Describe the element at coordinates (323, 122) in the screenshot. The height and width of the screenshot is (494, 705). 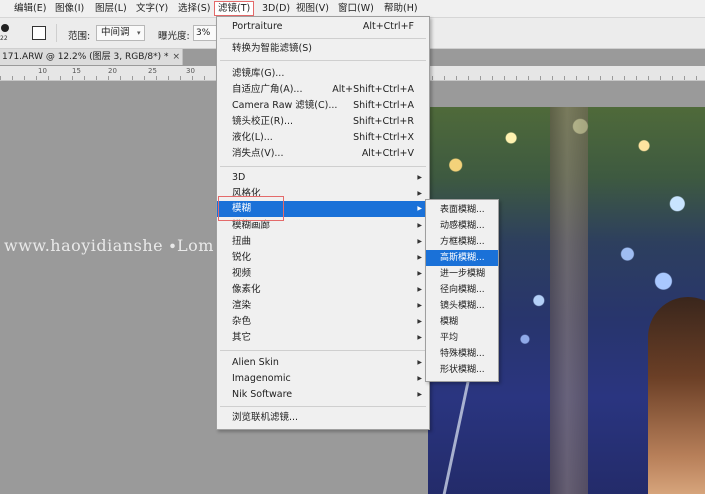
I see `menu-item-lens-correction: 镜头校正(R)... Shift+Ctrl+R` at that location.